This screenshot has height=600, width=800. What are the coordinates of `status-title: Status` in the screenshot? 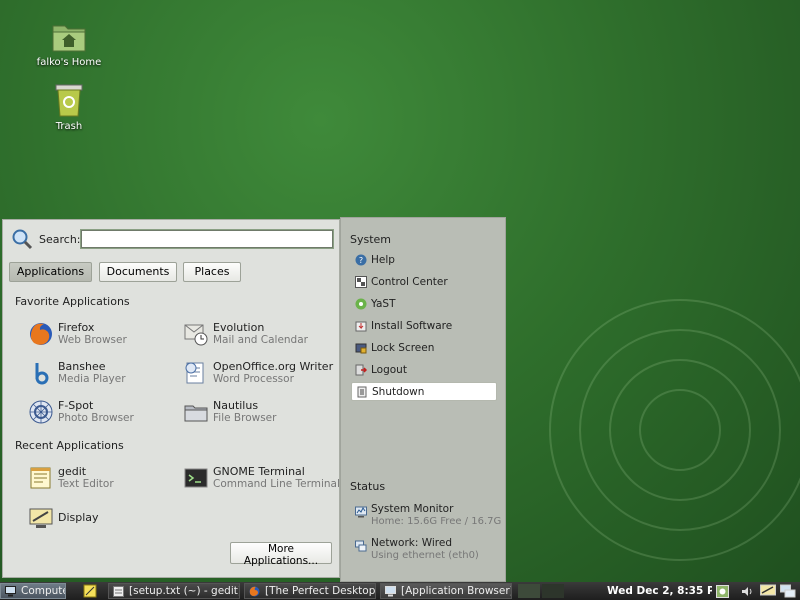 It's located at (368, 486).